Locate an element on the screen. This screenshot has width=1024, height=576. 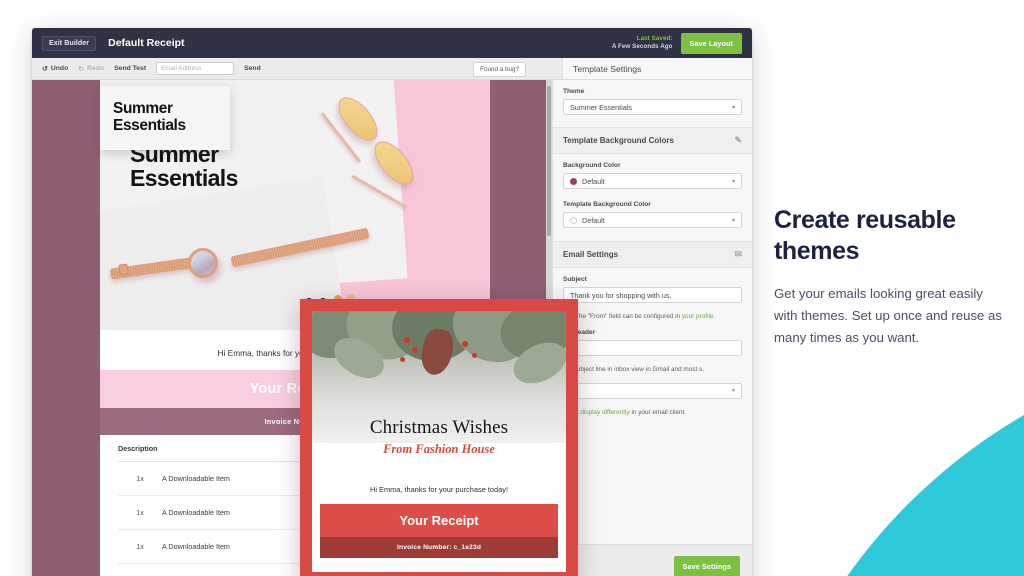
redo-arrow-icon: ↻ is located at coordinates (81, 69).